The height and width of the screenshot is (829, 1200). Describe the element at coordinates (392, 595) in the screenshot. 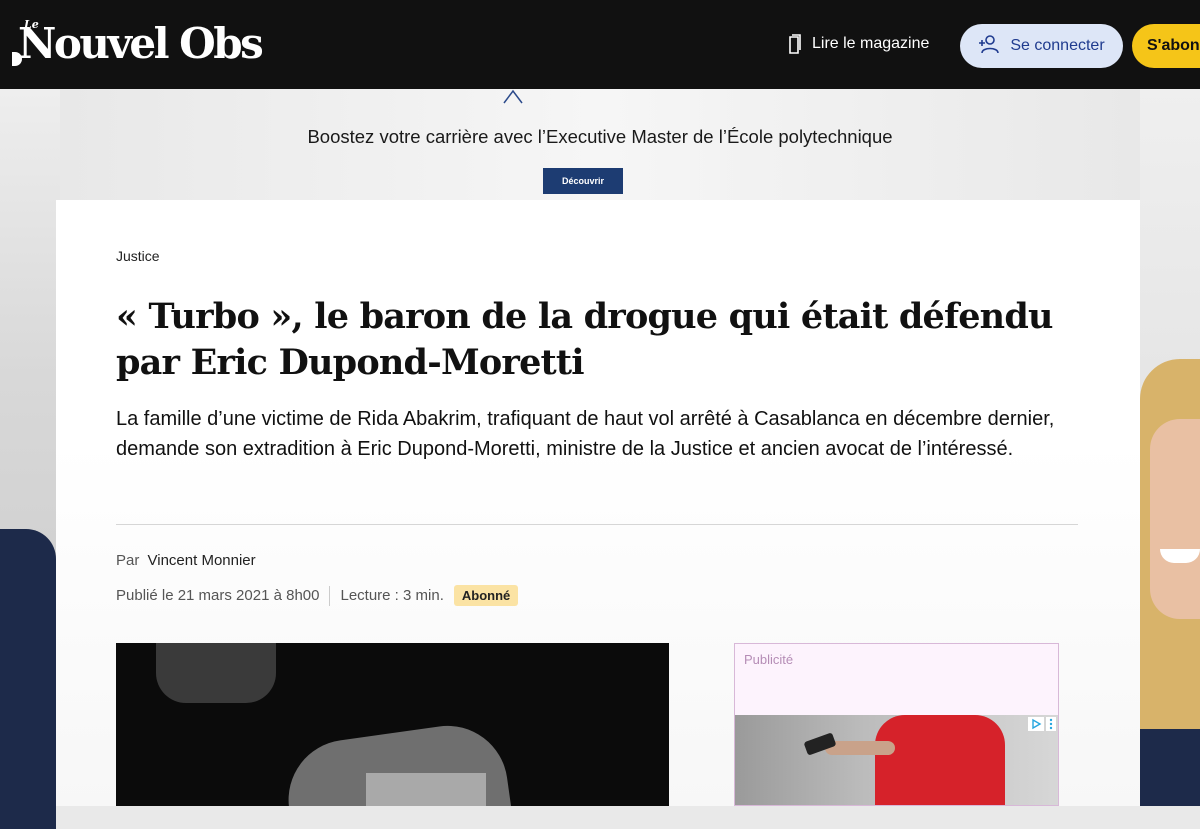

I see `reading-time: Lecture : 3 min.` at that location.